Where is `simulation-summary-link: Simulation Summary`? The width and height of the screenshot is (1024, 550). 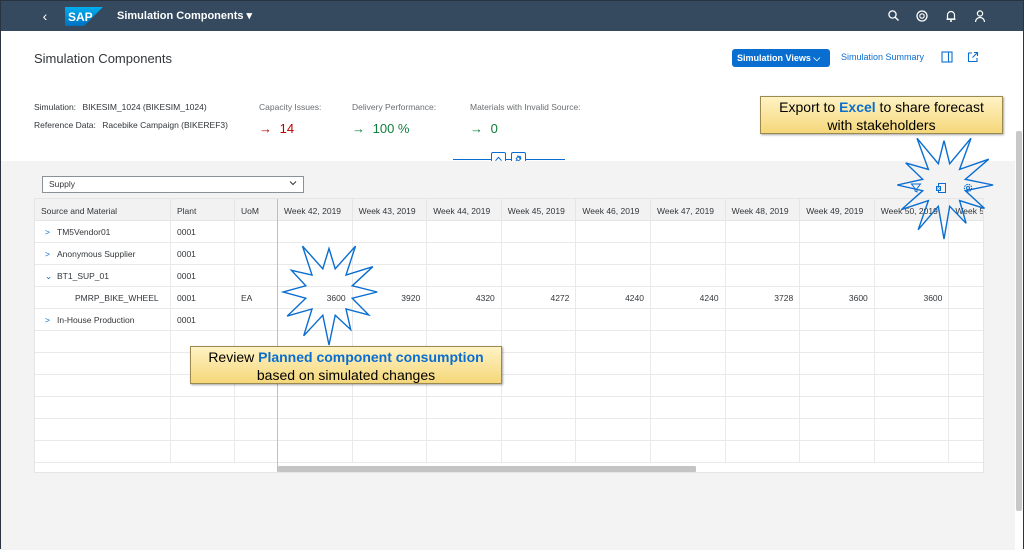
simulation-summary-link: Simulation Summary is located at coordinates (882, 57).